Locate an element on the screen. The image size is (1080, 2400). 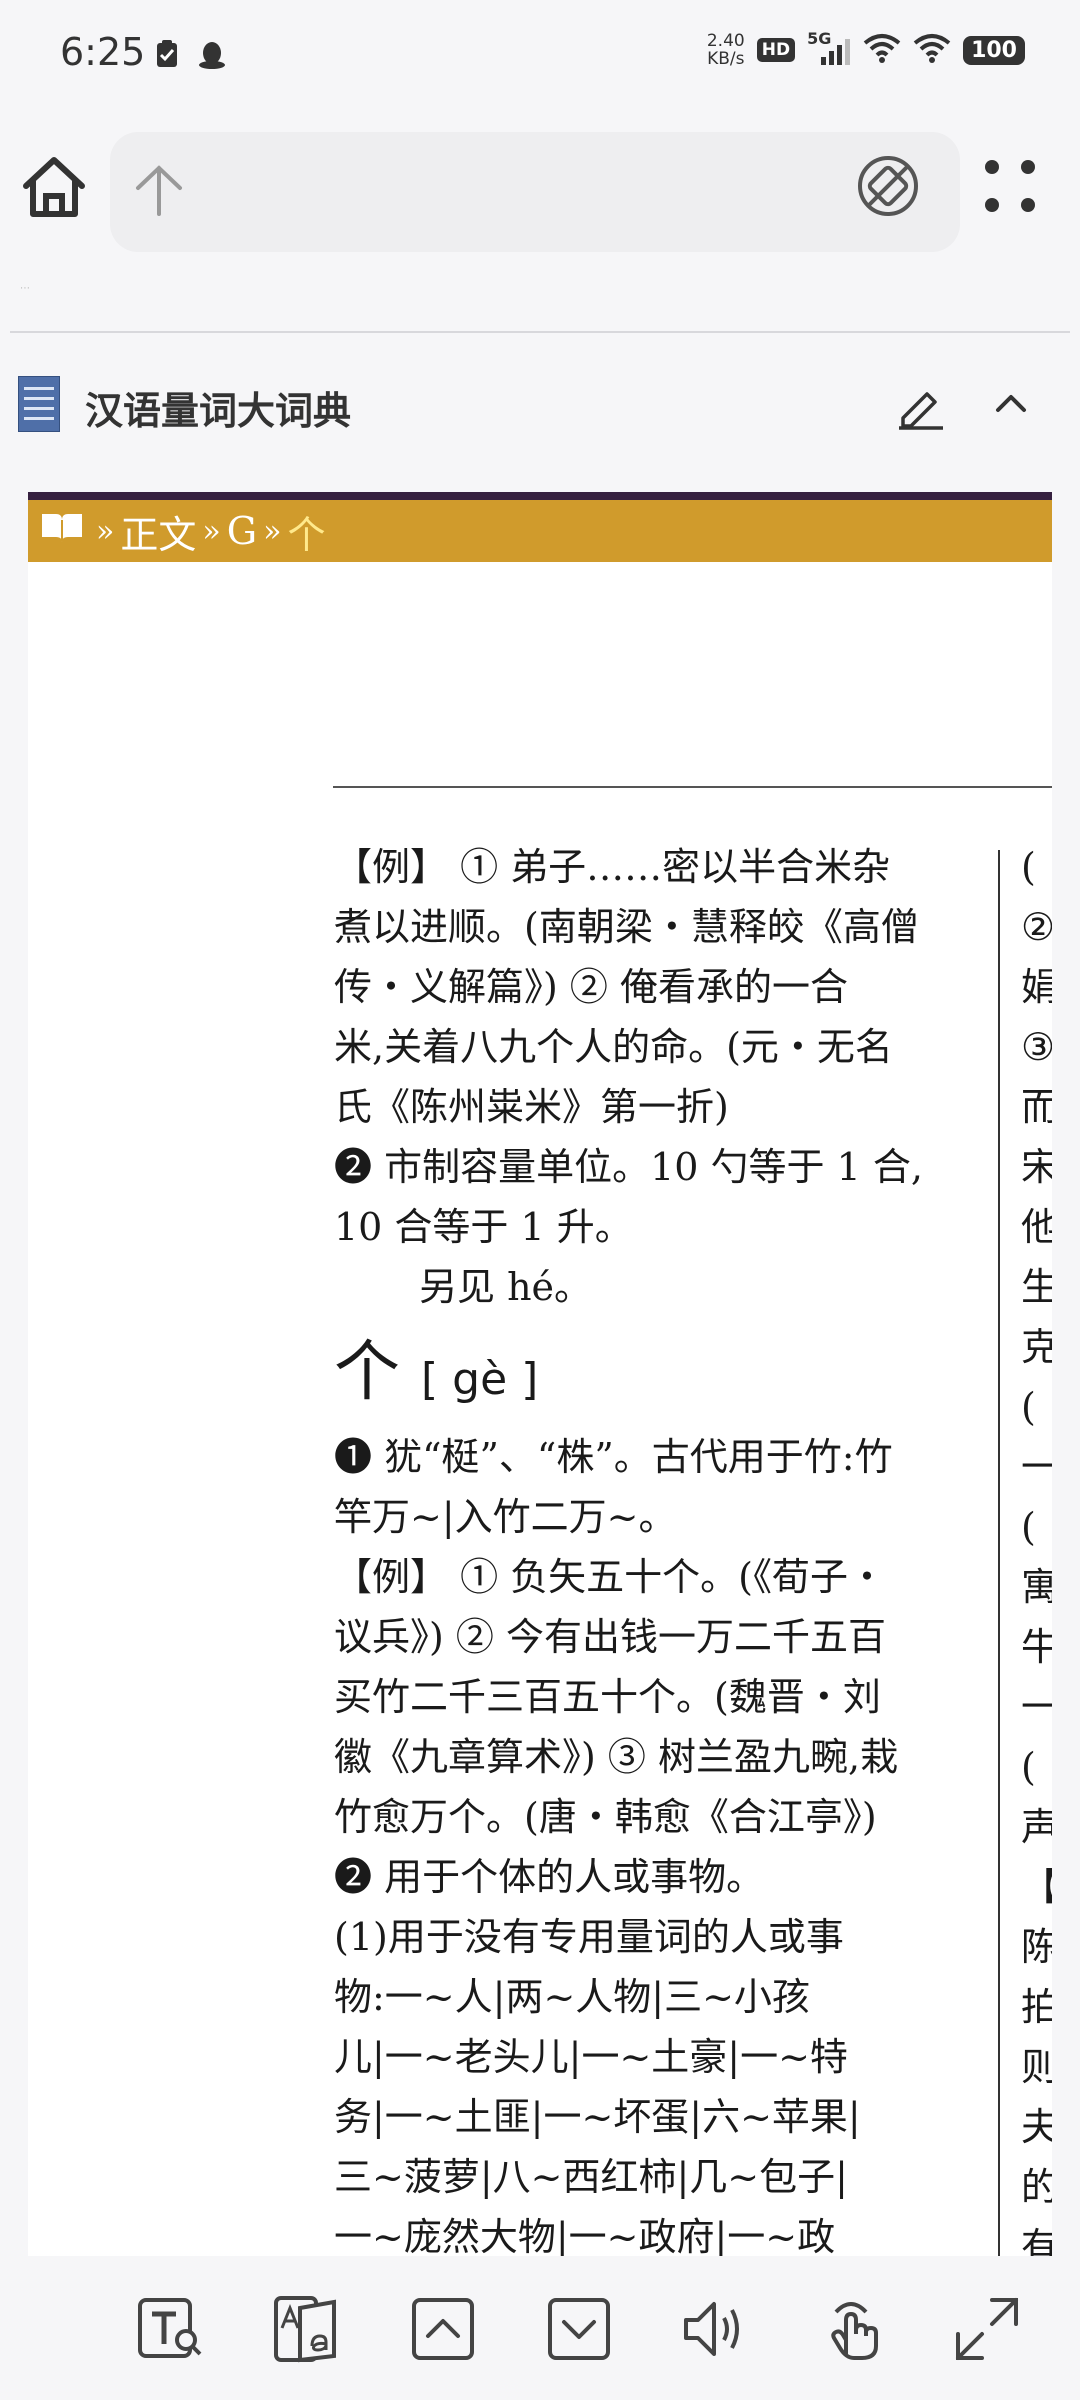
read-aloud-button is located at coordinates (715, 2329).